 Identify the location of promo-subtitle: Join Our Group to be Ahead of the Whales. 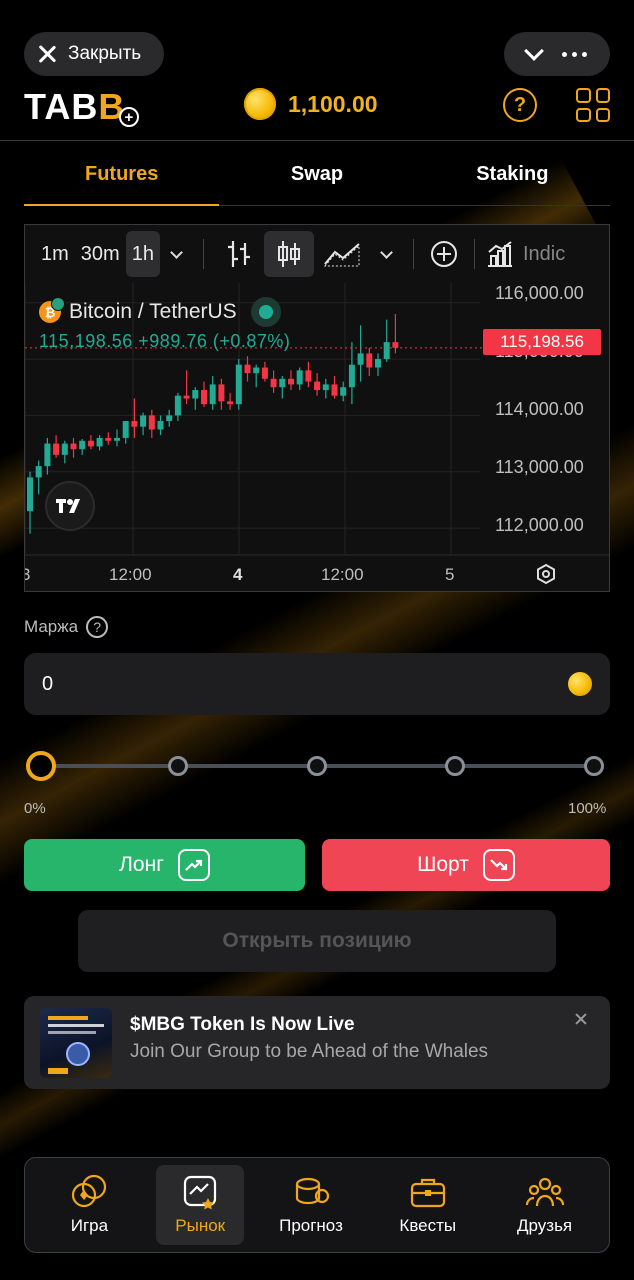
(309, 1051).